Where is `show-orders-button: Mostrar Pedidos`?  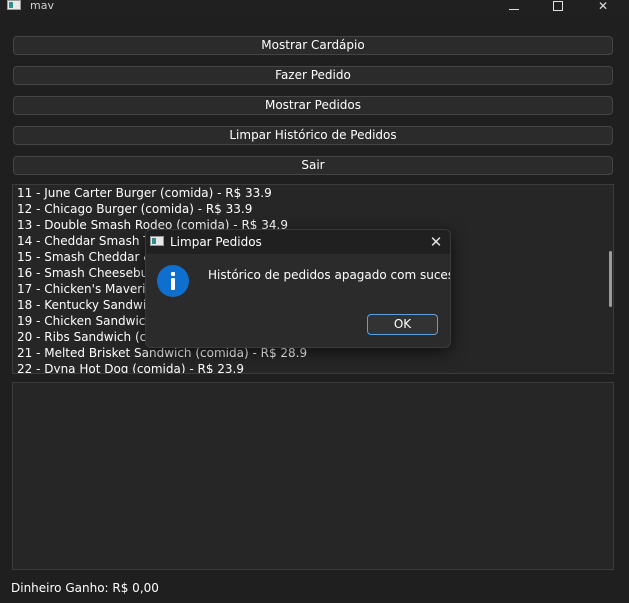 show-orders-button: Mostrar Pedidos is located at coordinates (313, 105).